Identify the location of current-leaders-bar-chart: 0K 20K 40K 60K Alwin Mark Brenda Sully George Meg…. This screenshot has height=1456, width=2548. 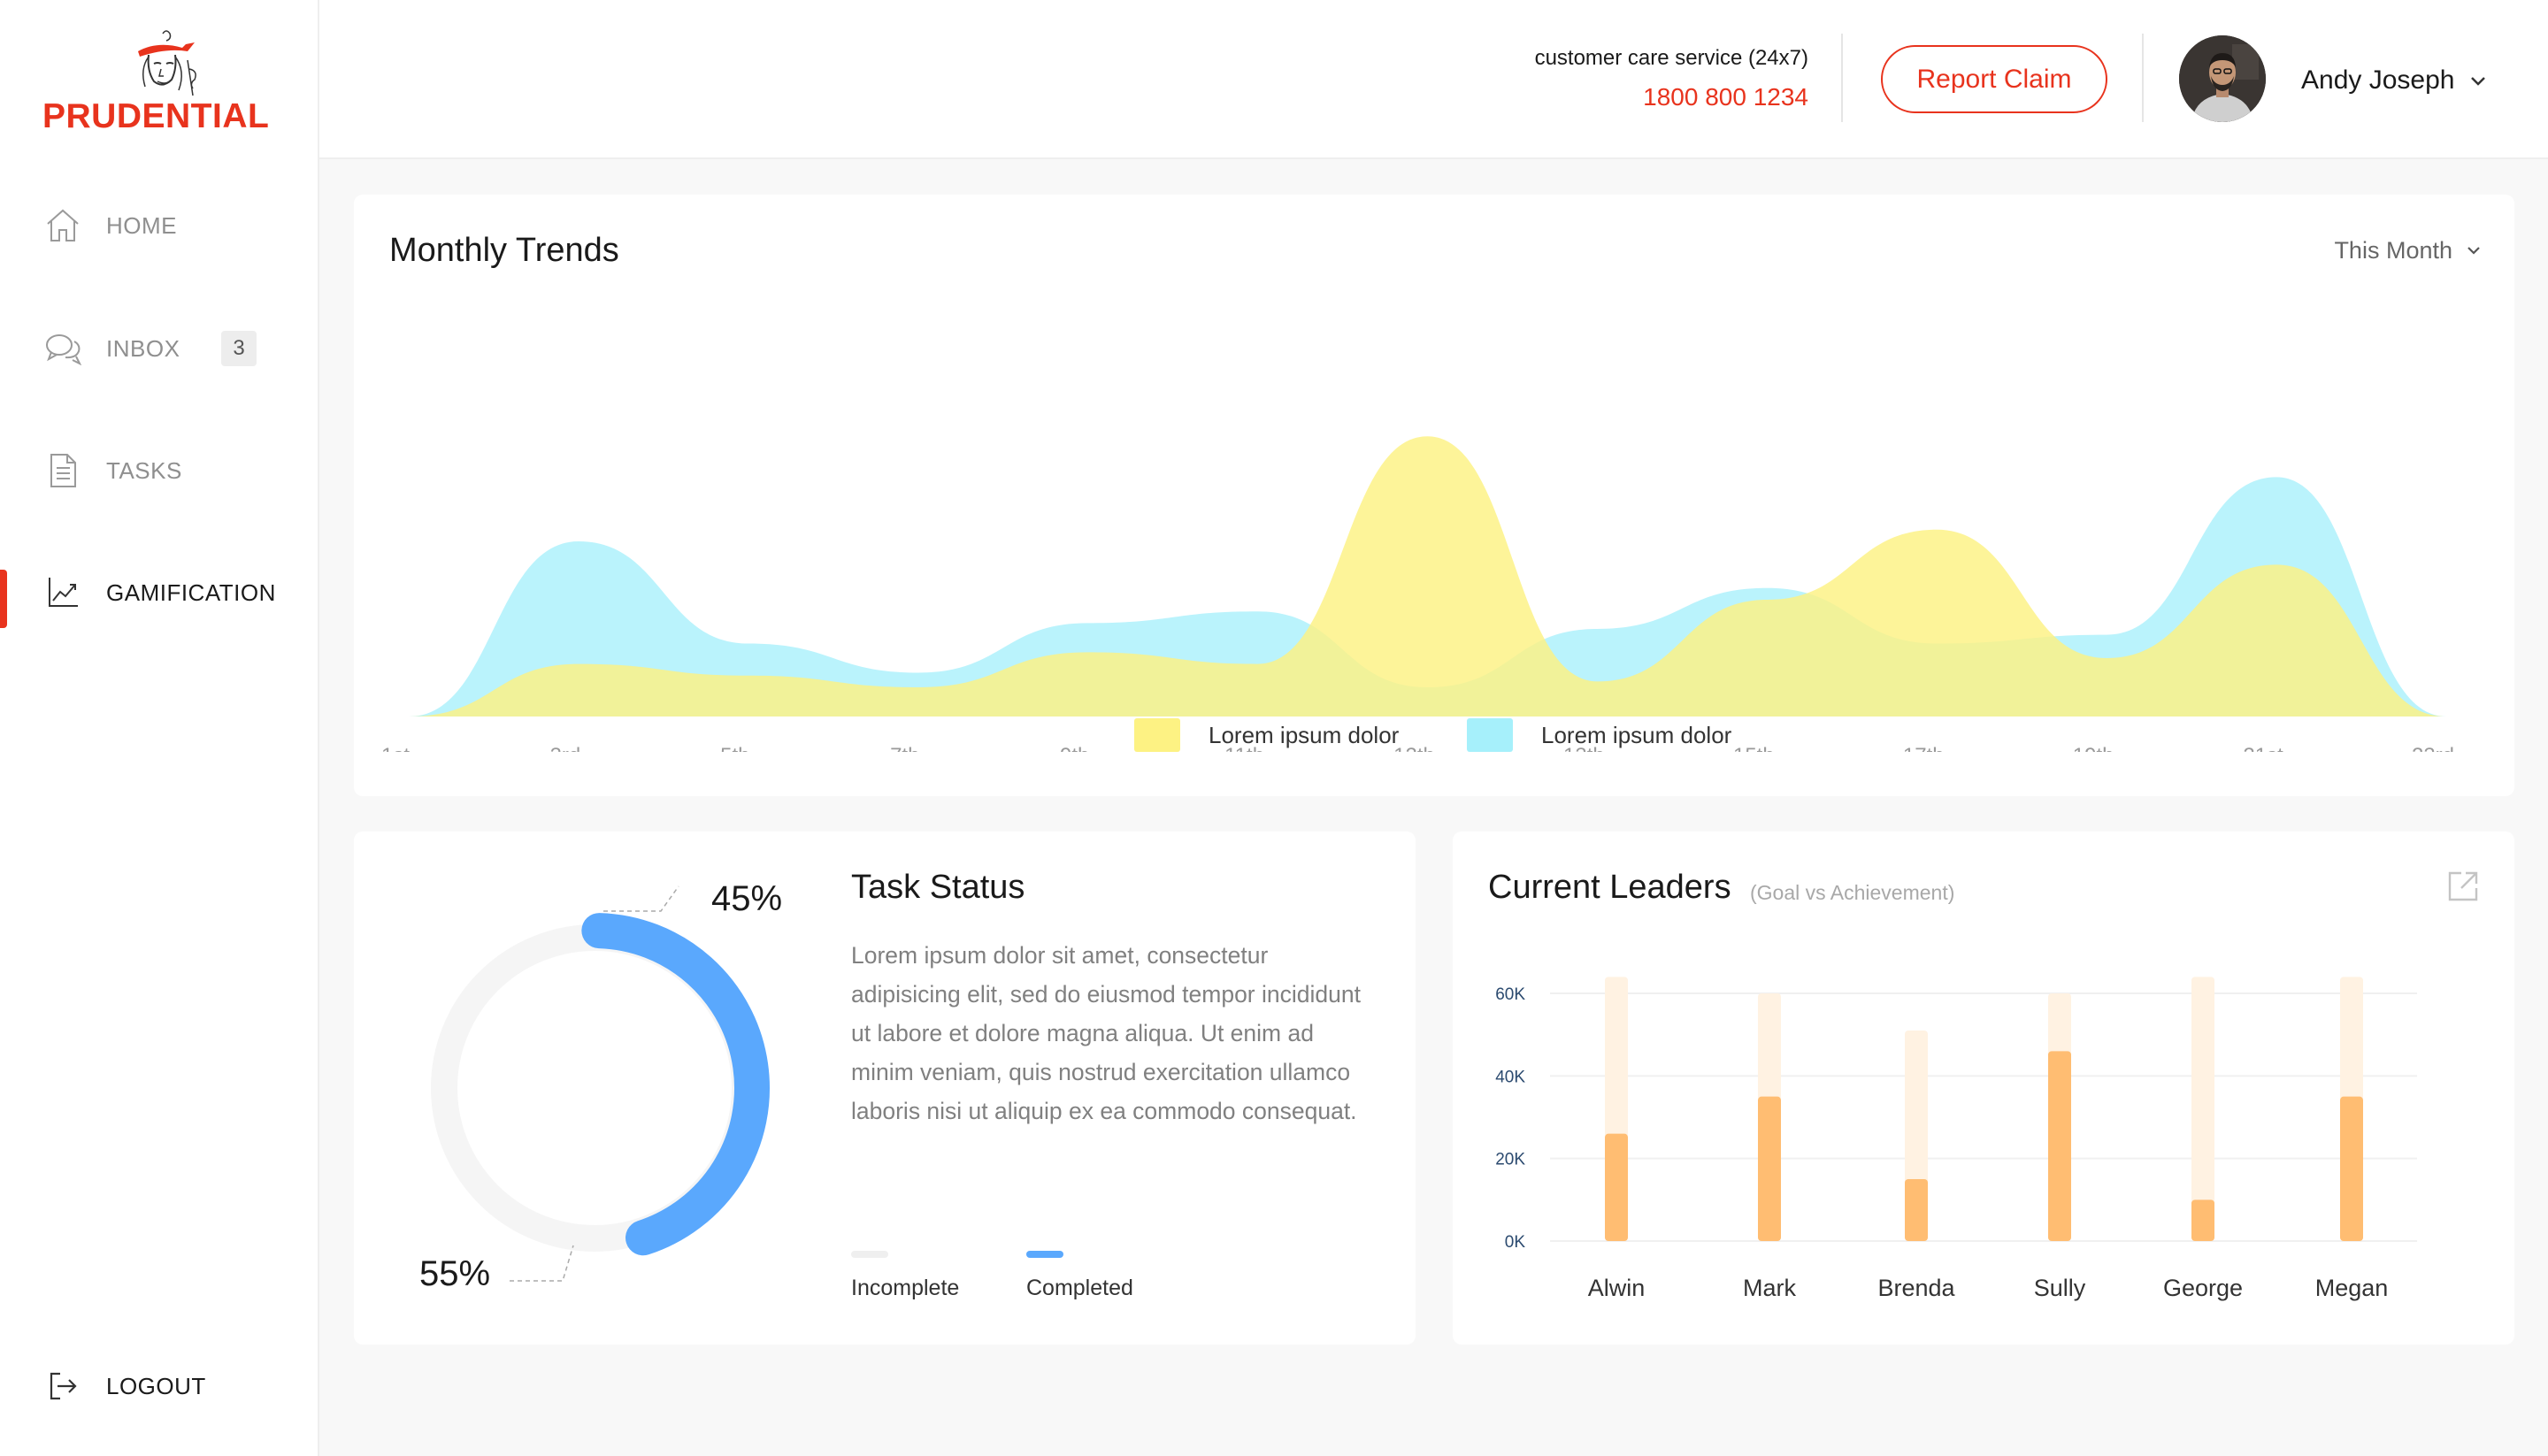
(1956, 1139).